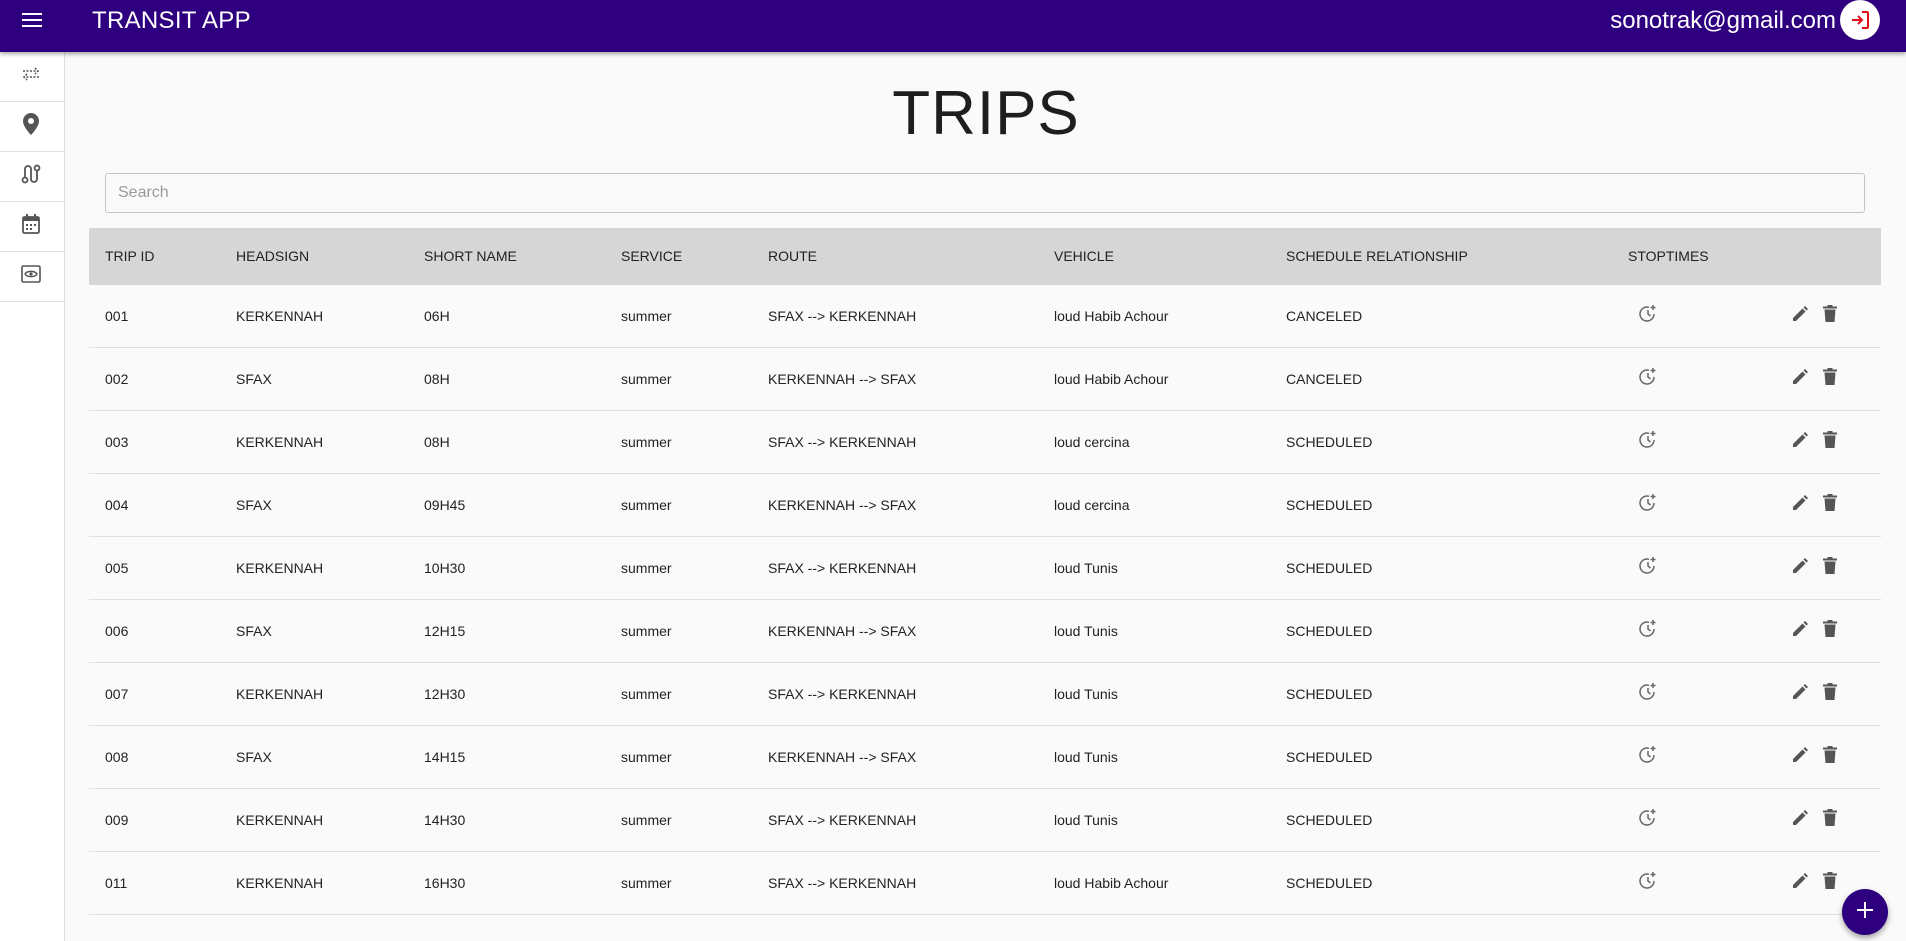  I want to click on header-service: SERVICE, so click(651, 256).